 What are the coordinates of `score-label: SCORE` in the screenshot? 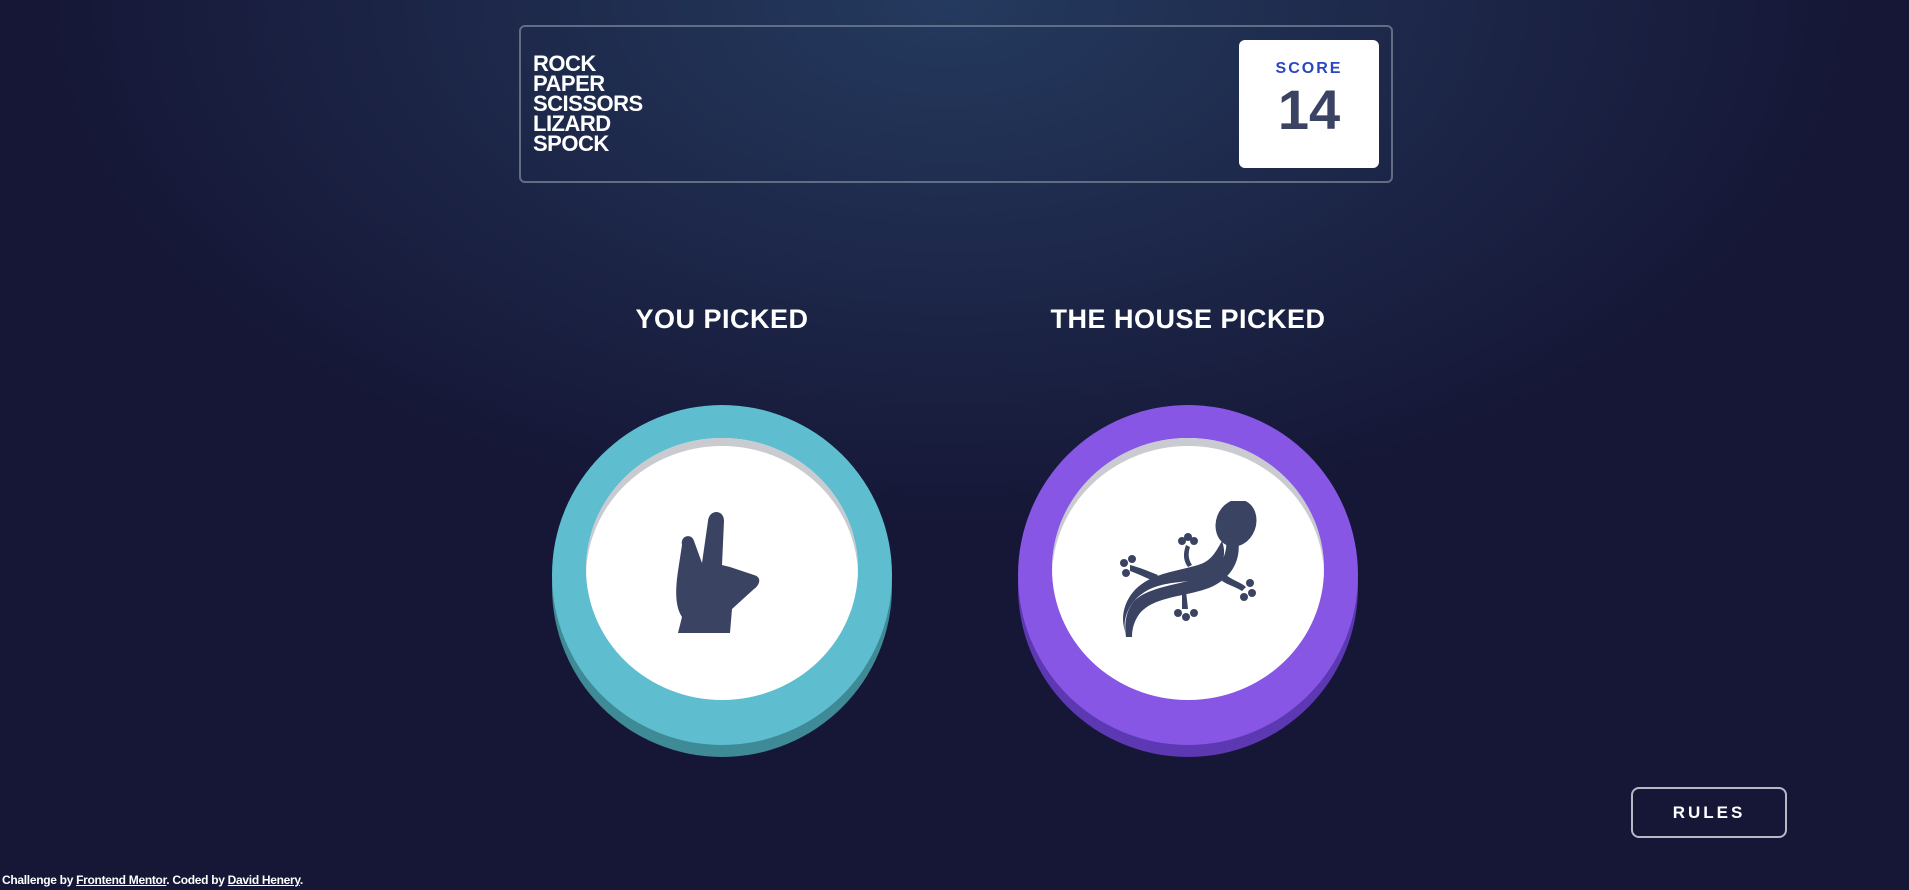 It's located at (1309, 68).